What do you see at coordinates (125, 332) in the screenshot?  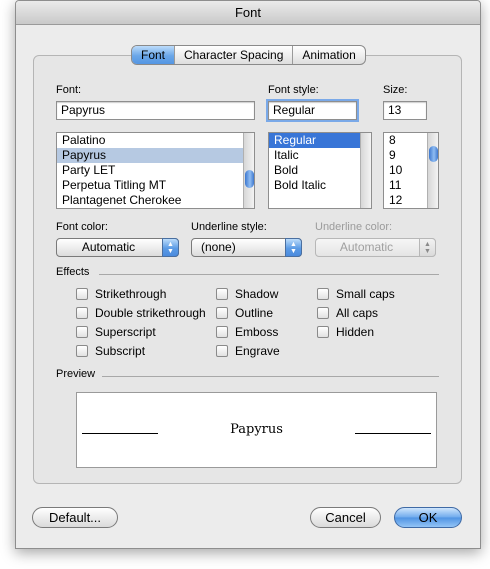 I see `checkbox-label: Superscript` at bounding box center [125, 332].